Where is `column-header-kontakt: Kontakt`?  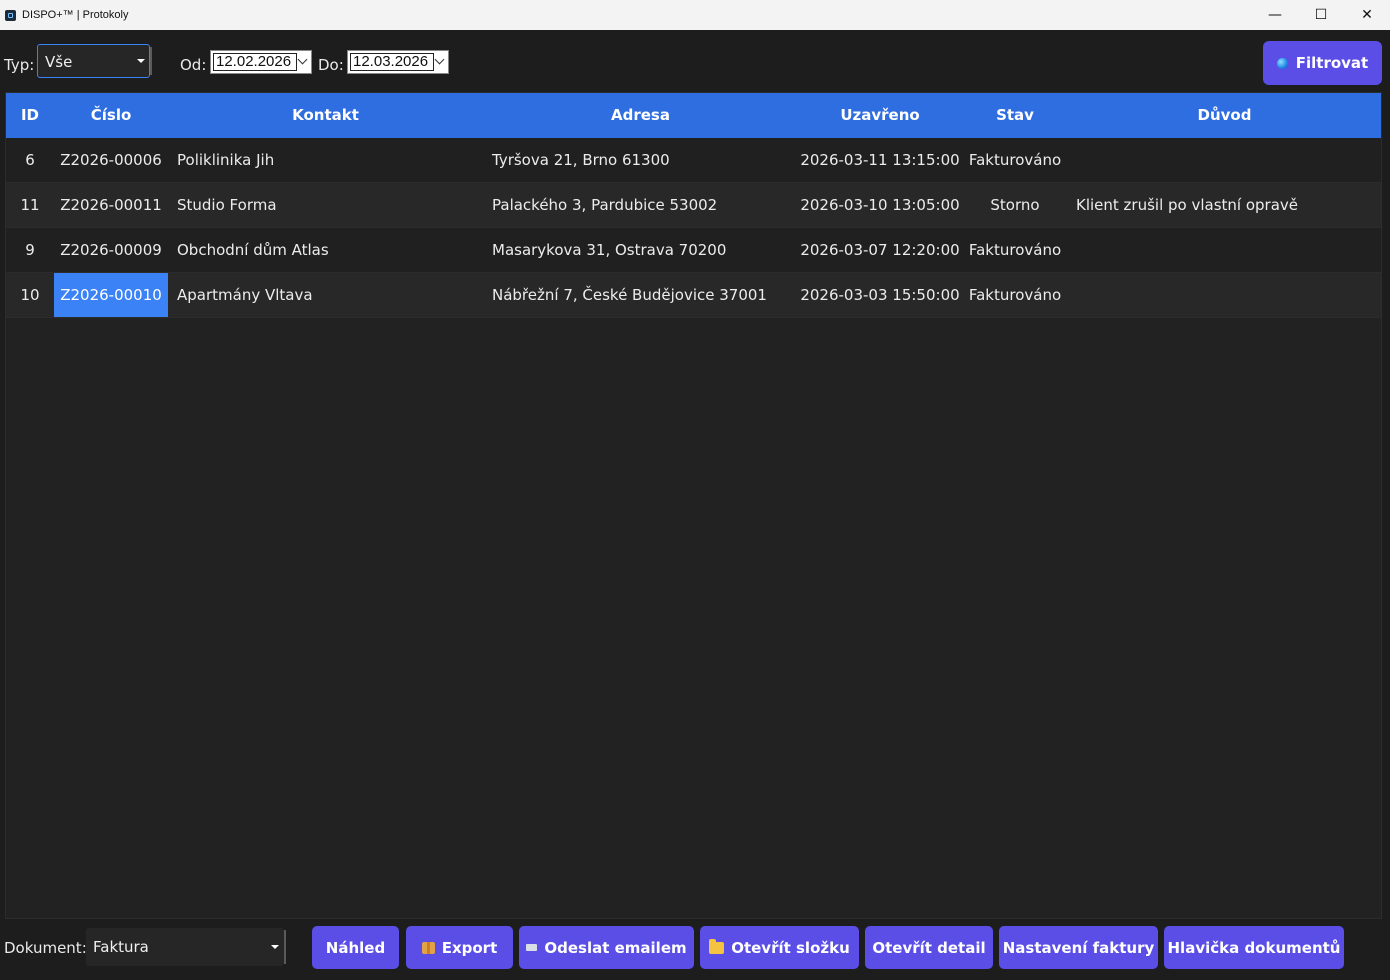
column-header-kontakt: Kontakt is located at coordinates (325, 115).